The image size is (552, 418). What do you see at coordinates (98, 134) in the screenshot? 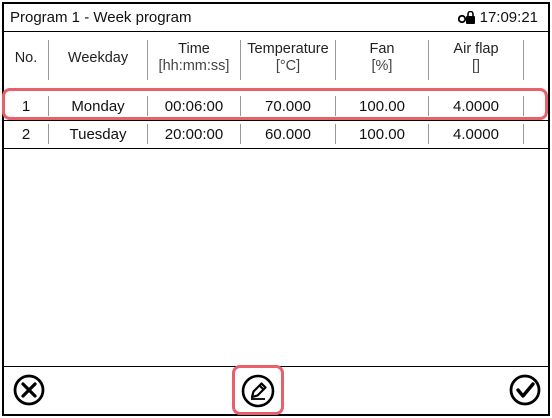
I see `cell-weekday: Tuesday` at bounding box center [98, 134].